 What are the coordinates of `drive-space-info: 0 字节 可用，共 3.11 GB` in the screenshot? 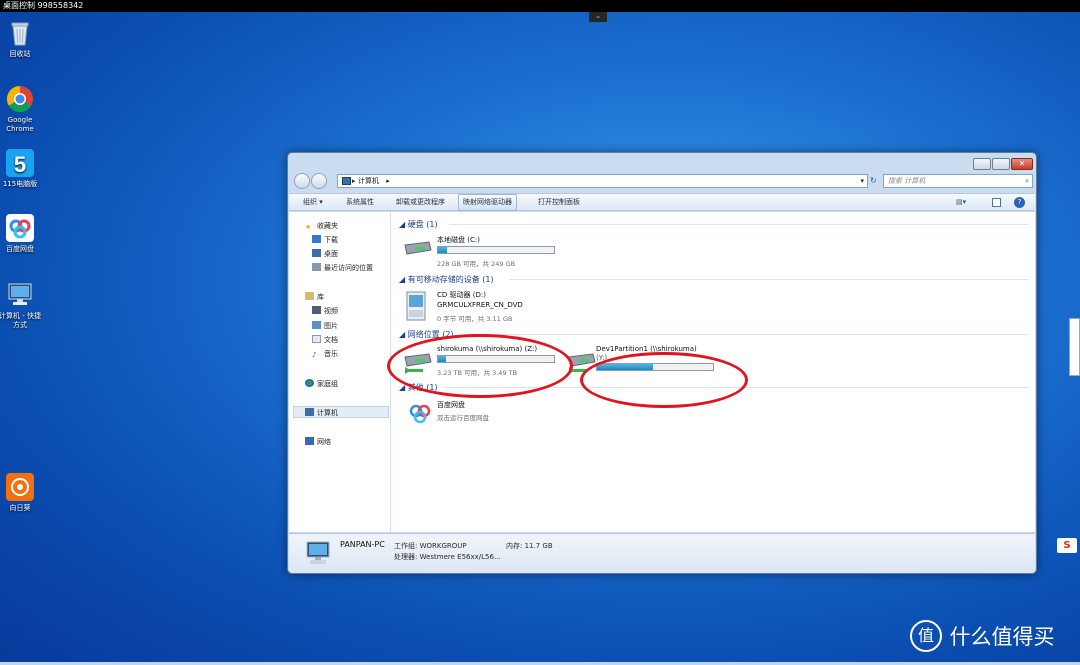 It's located at (475, 319).